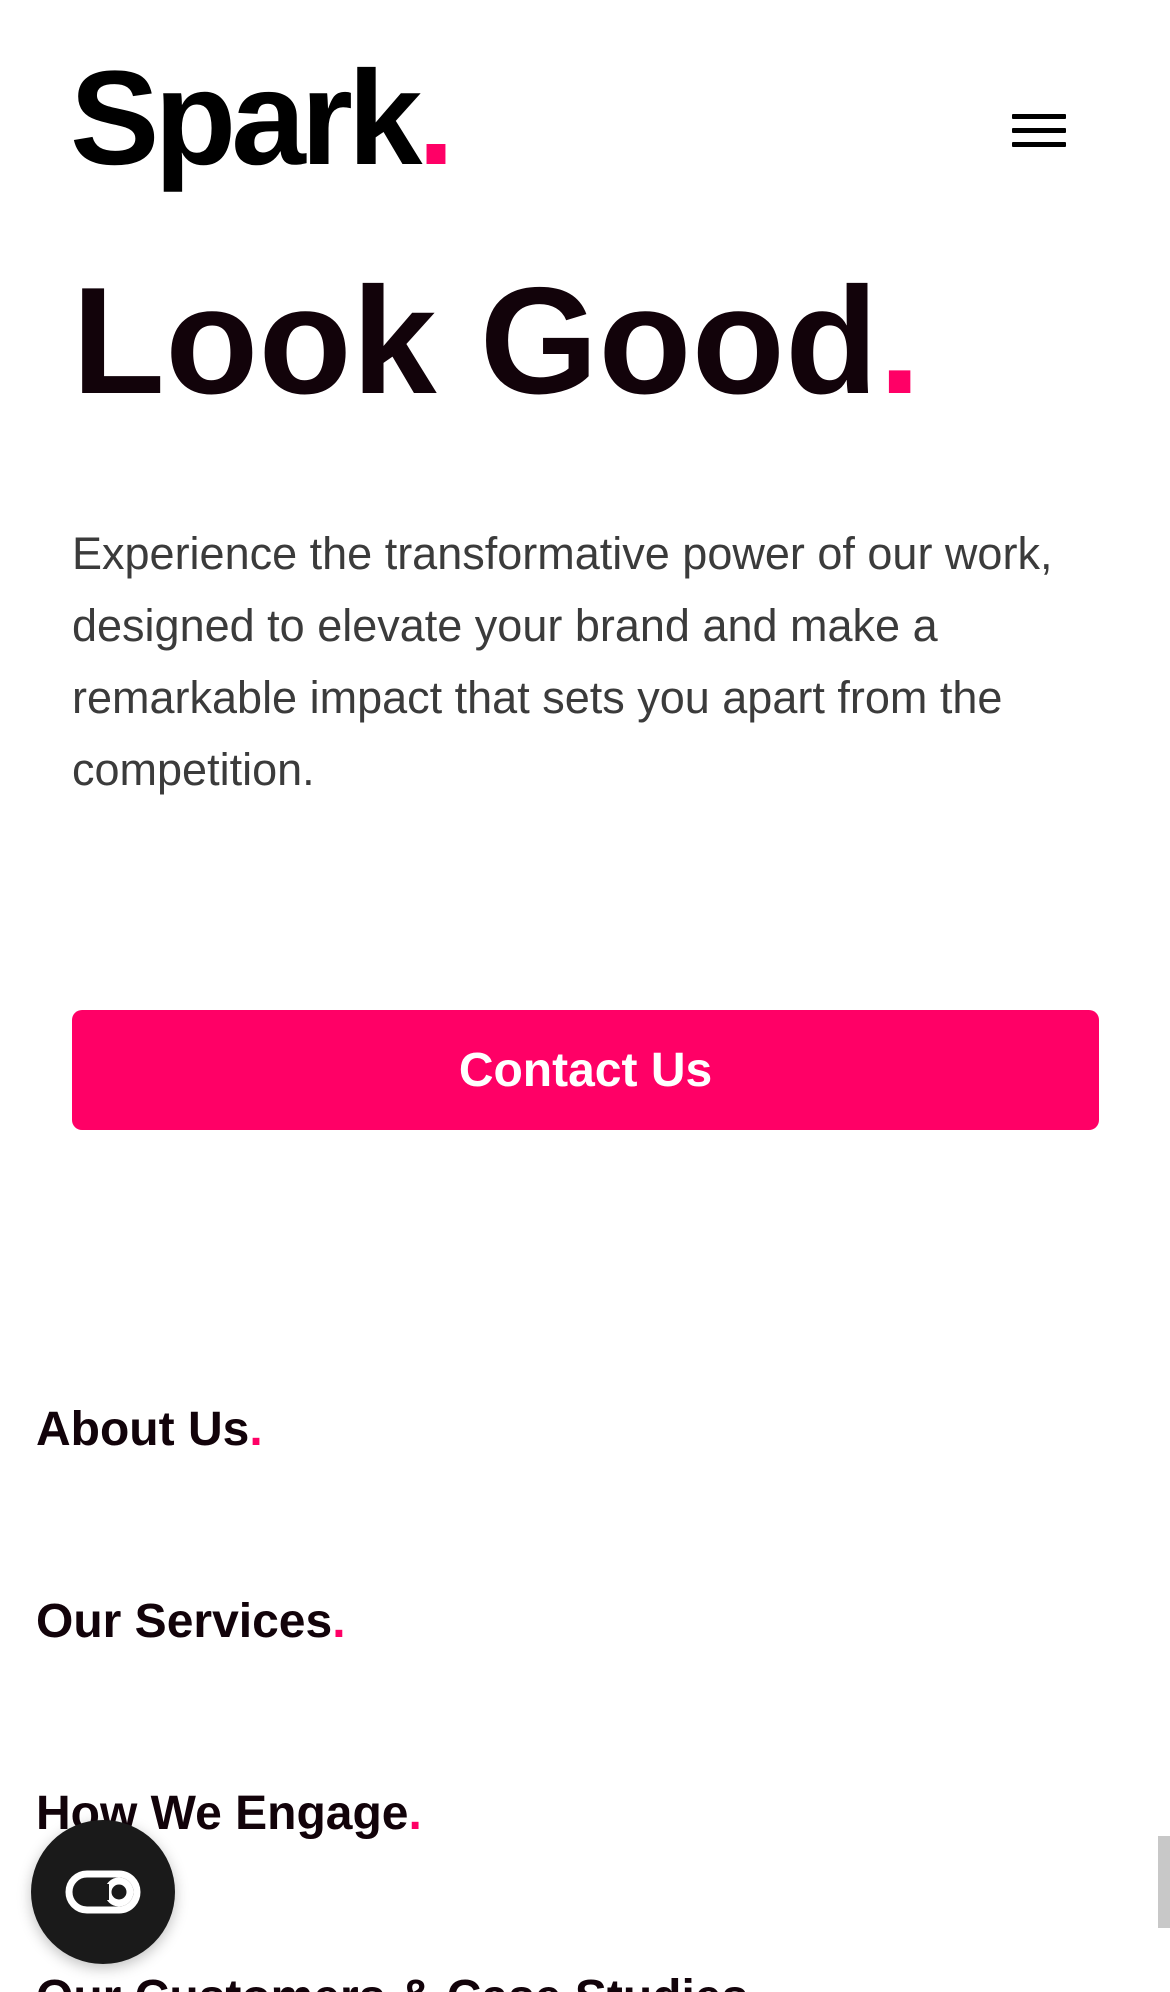 This screenshot has width=1170, height=1992. I want to click on accessibility-toggle-icon, so click(103, 1892).